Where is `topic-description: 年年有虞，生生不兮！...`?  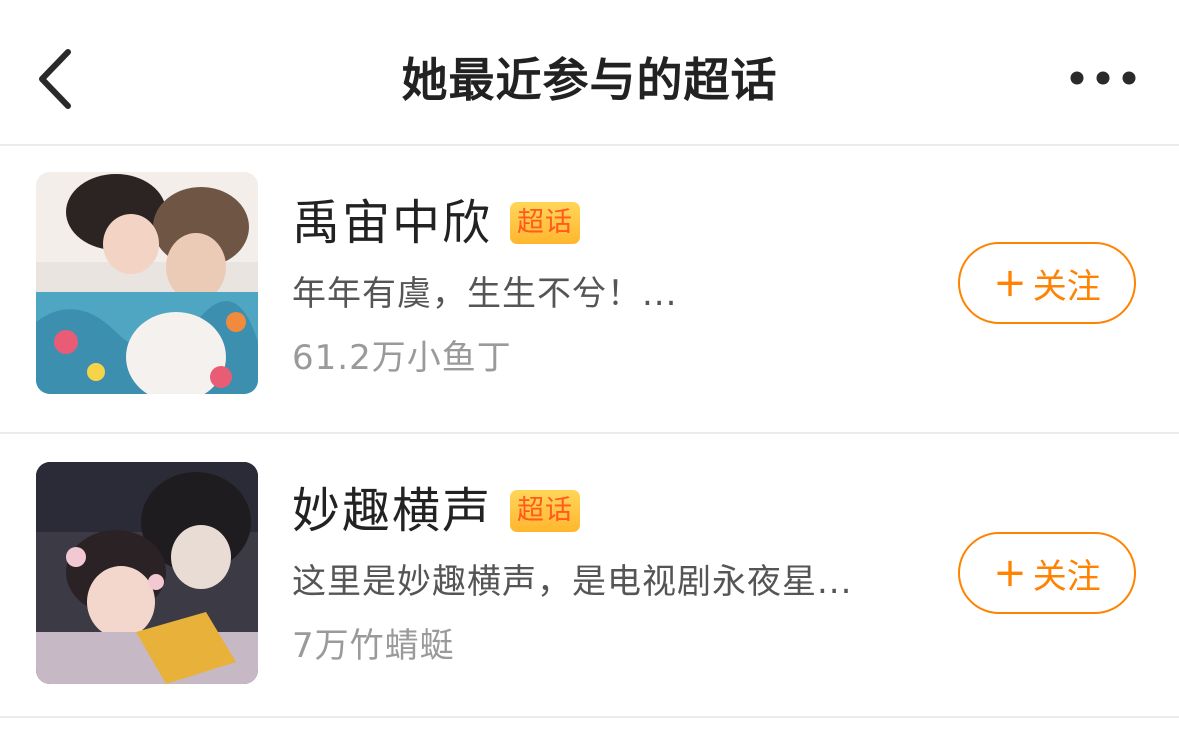
topic-description: 年年有虞，生生不兮！... is located at coordinates (485, 294).